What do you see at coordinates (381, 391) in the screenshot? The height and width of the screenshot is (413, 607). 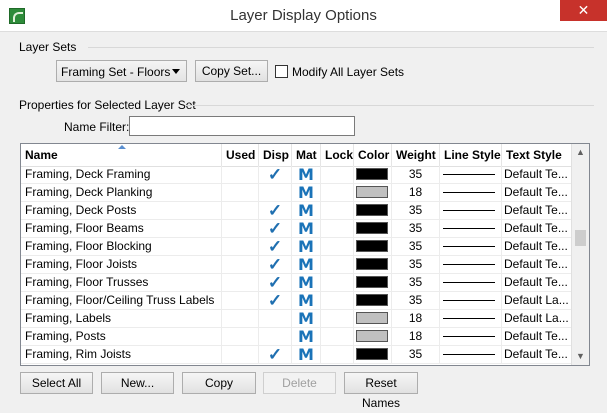 I see `reset-names-button: Reset Names` at bounding box center [381, 391].